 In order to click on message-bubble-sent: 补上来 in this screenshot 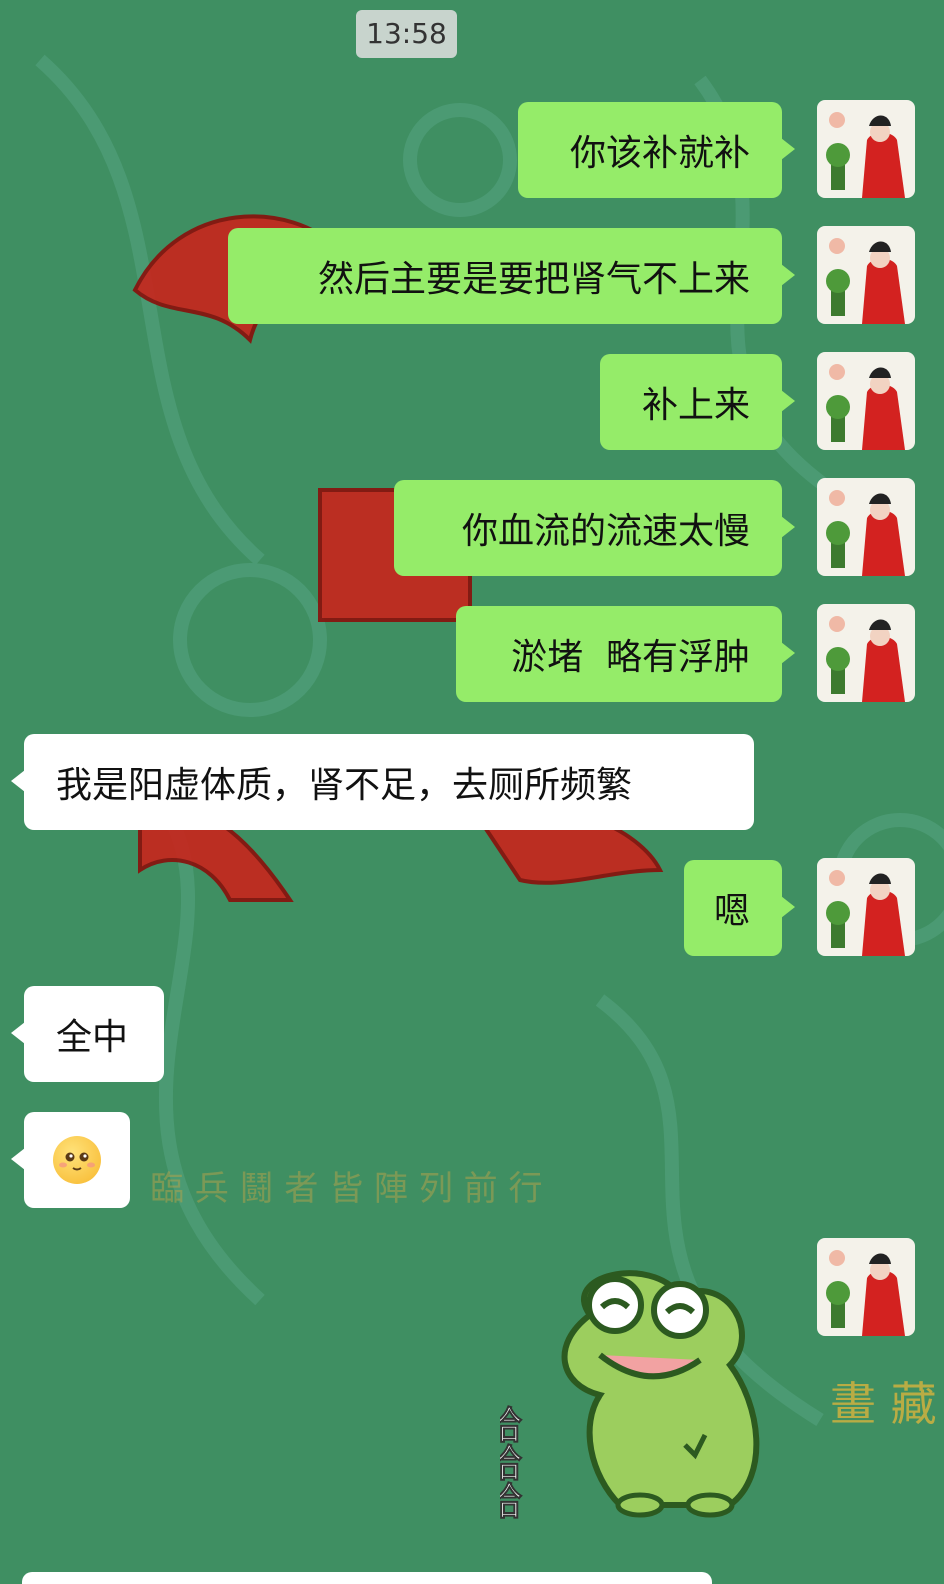, I will do `click(697, 402)`.